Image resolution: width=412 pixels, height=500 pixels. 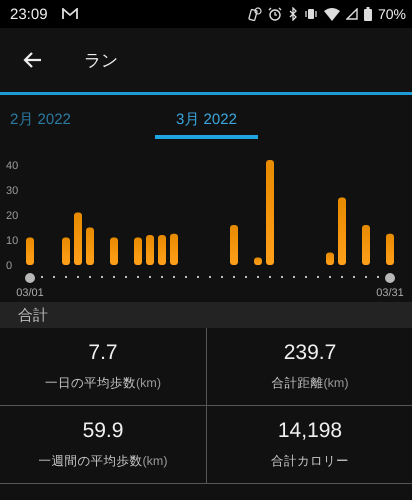 I want to click on clock: 23:09, so click(x=29, y=14).